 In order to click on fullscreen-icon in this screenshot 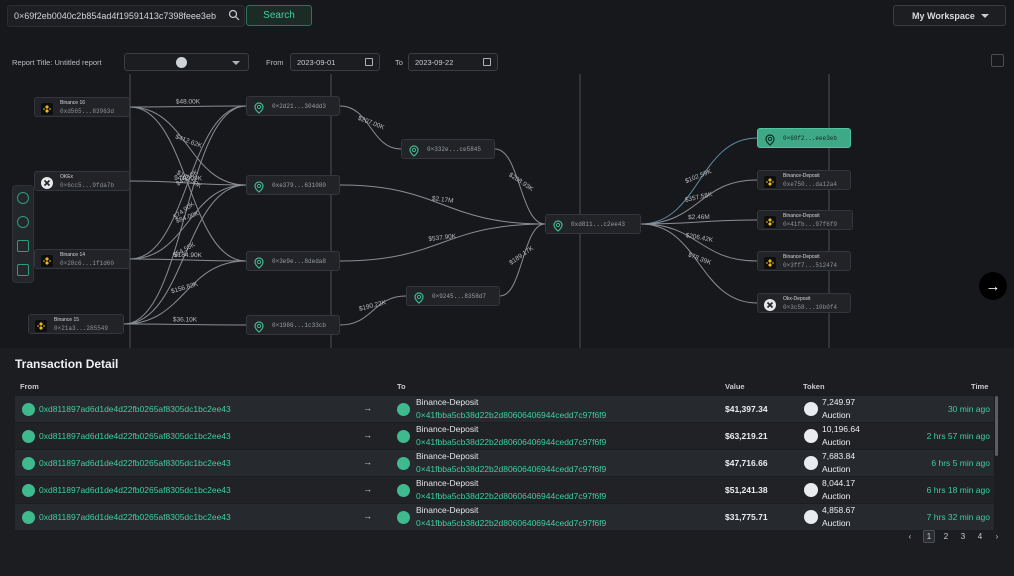, I will do `click(997, 60)`.